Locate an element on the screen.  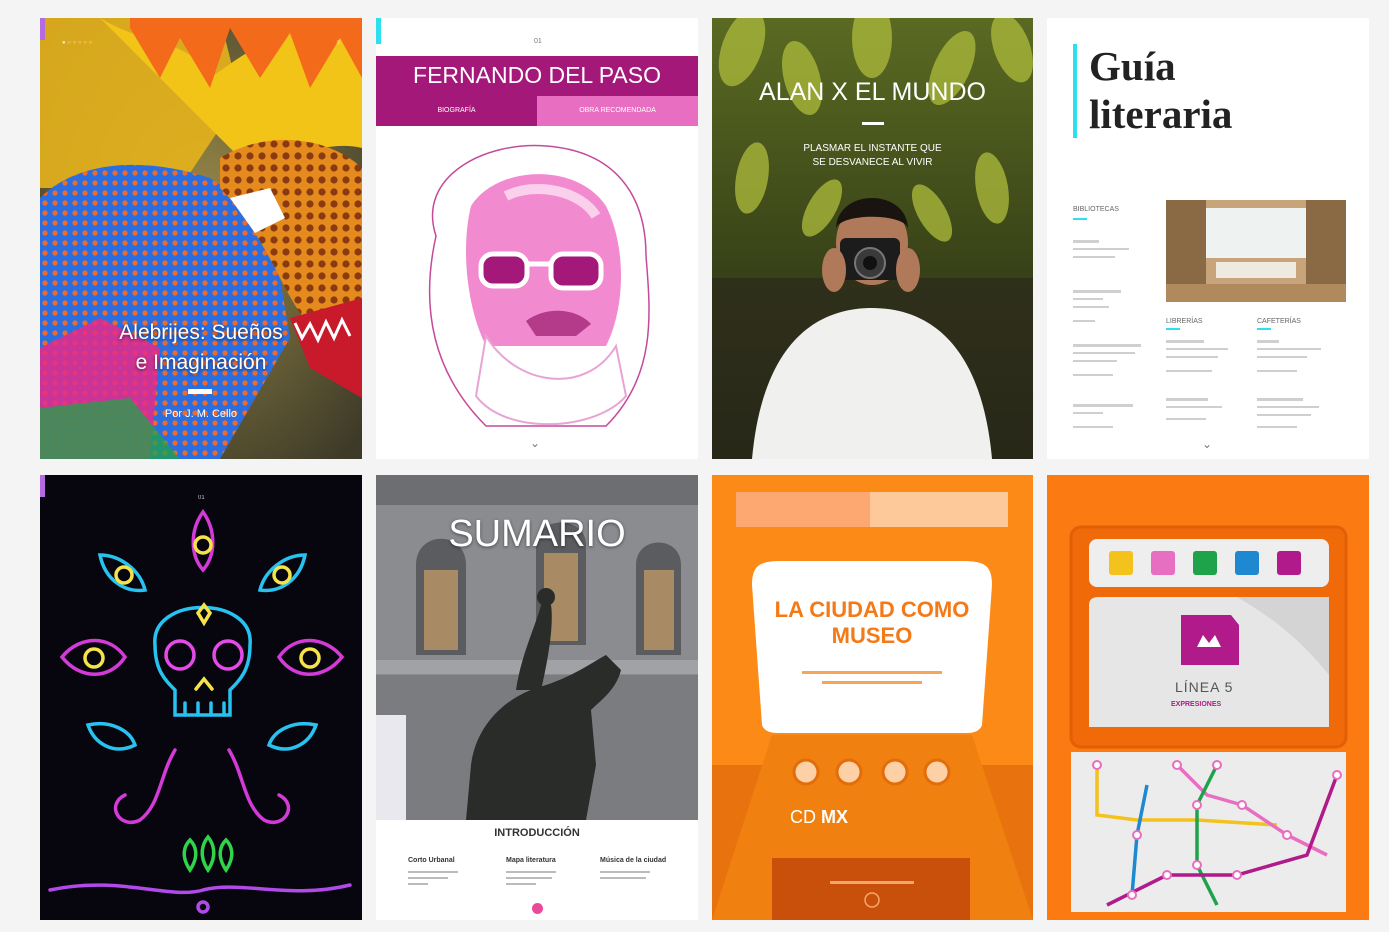
portrait-illustration is located at coordinates (539, 285).